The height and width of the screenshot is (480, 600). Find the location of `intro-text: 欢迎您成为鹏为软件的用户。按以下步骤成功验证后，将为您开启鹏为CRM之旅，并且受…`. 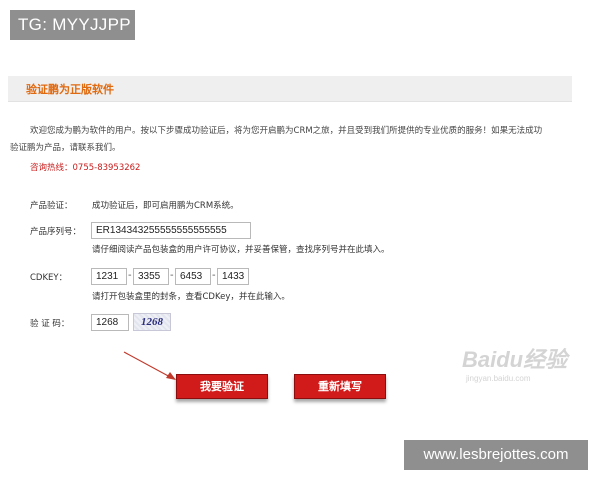

intro-text: 欢迎您成为鹏为软件的用户。按以下步骤成功验证后，将为您开启鹏为CRM之旅，并且受… is located at coordinates (296, 140).